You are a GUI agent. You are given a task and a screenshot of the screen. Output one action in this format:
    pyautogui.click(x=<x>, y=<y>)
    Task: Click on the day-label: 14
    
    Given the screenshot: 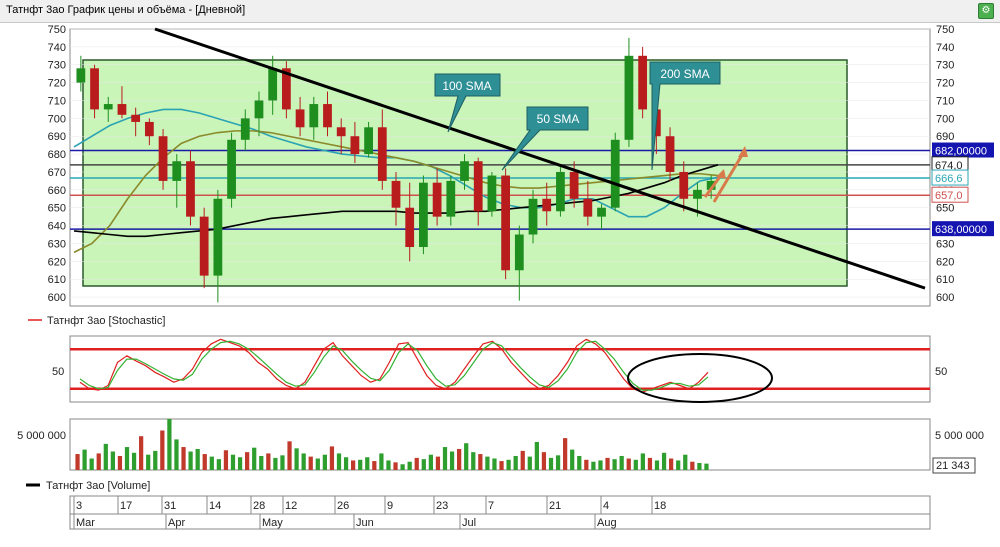 What is the action you would take?
    pyautogui.click(x=215, y=506)
    